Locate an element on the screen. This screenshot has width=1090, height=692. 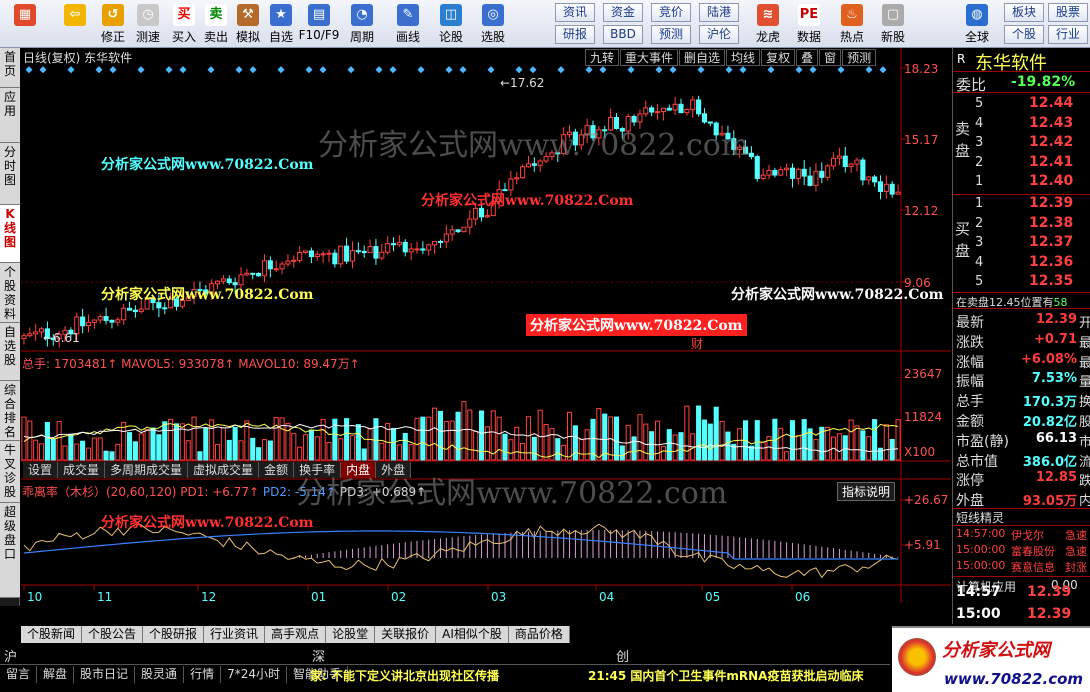
sell-level-row: 5 12.44 is located at coordinates (1021, 104).